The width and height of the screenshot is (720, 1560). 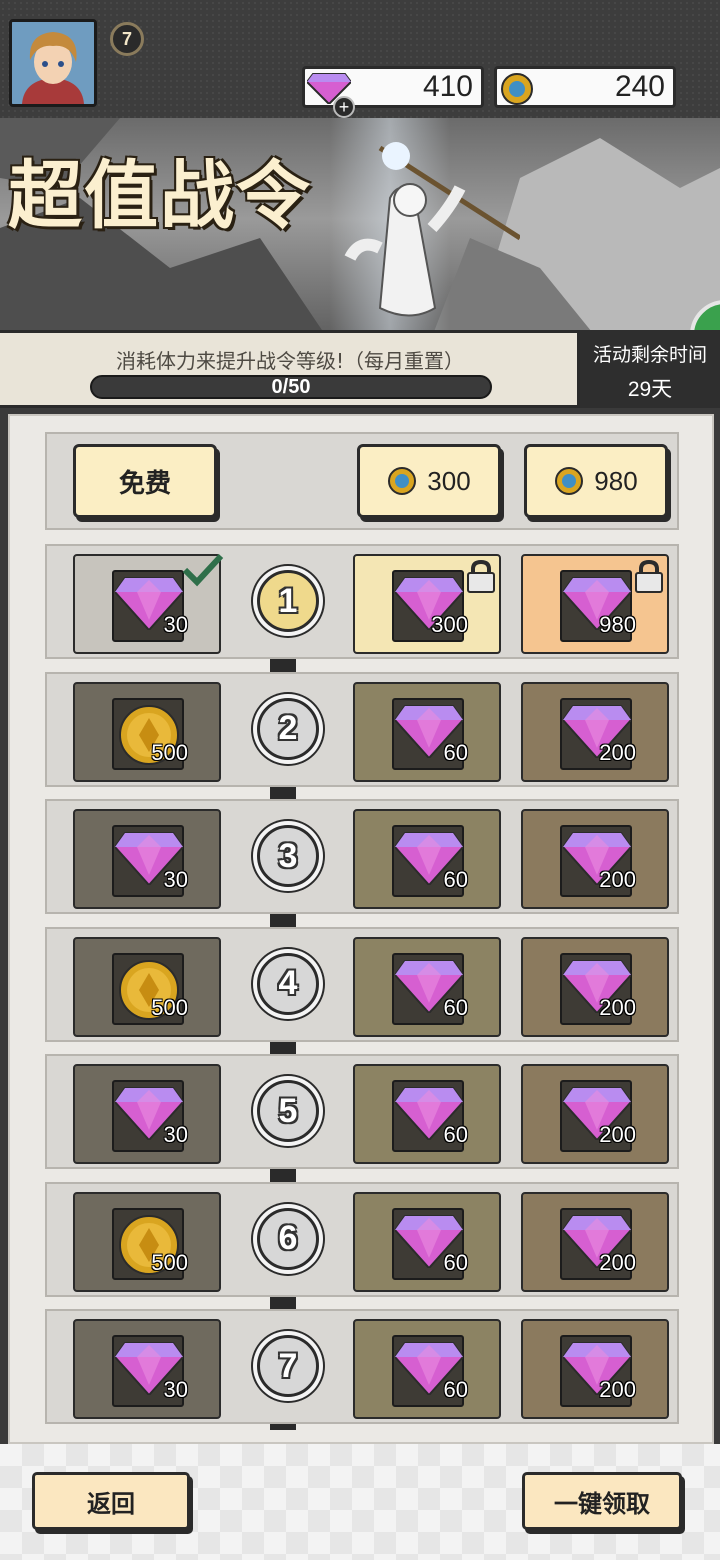 I want to click on banner-title: 超值战令, so click(x=160, y=196).